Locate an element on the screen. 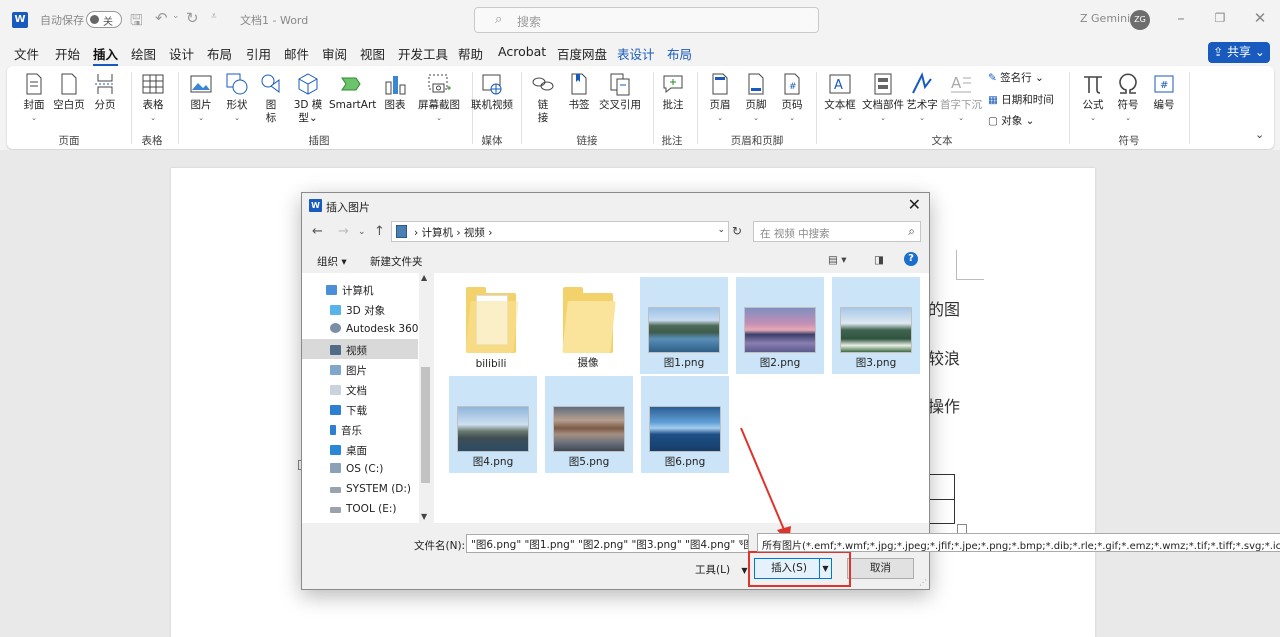  autosave-toggle: 关 is located at coordinates (104, 19).